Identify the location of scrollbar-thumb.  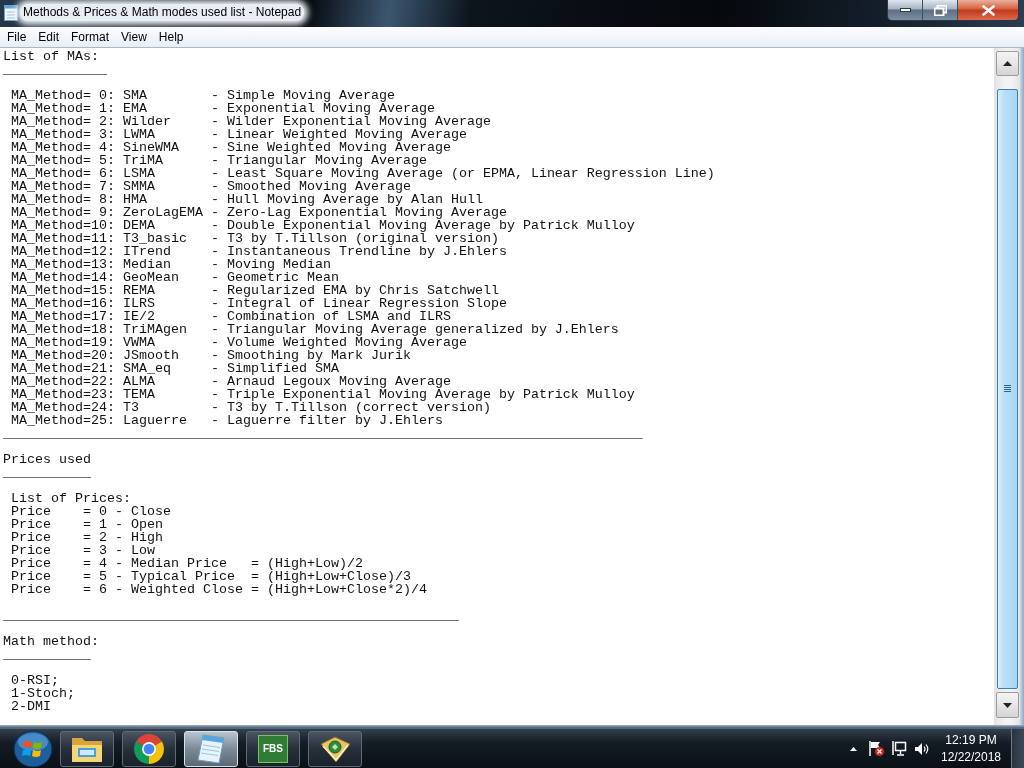
(1007, 389).